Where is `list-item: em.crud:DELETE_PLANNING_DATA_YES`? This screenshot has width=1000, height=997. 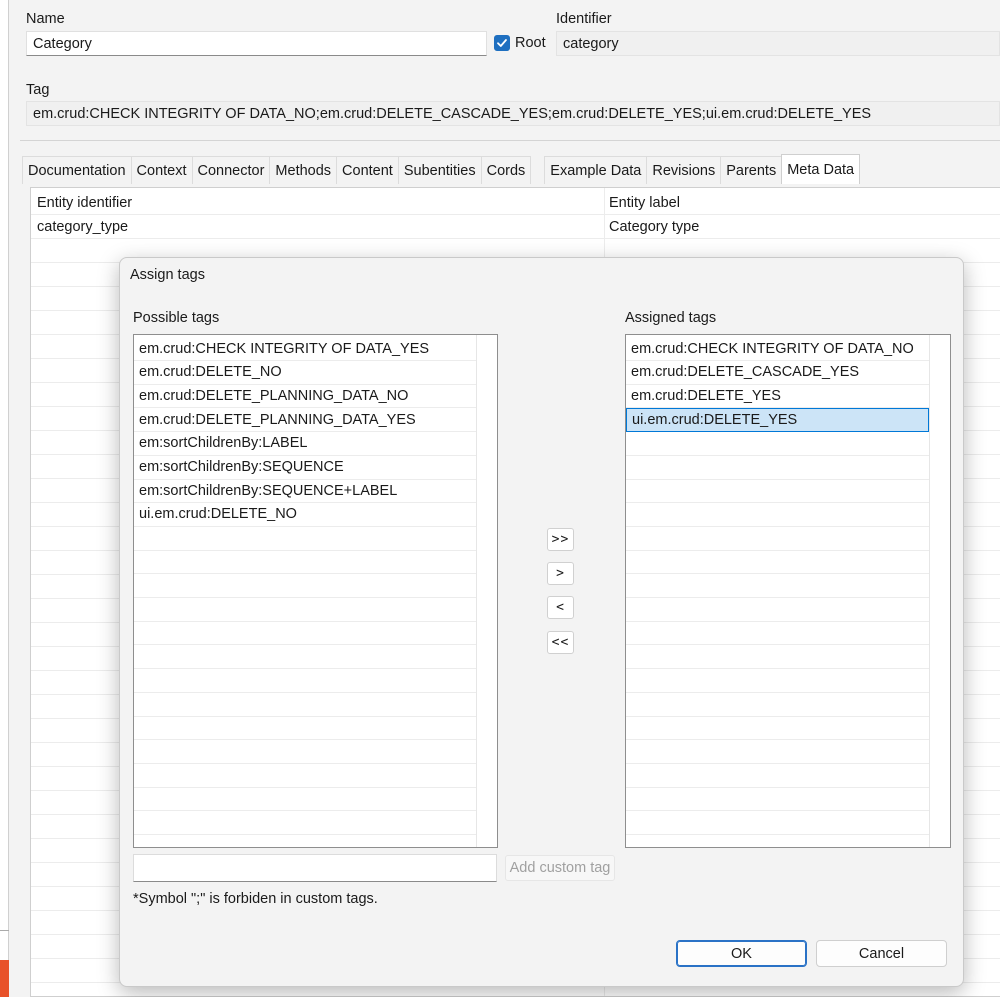 list-item: em.crud:DELETE_PLANNING_DATA_YES is located at coordinates (305, 420).